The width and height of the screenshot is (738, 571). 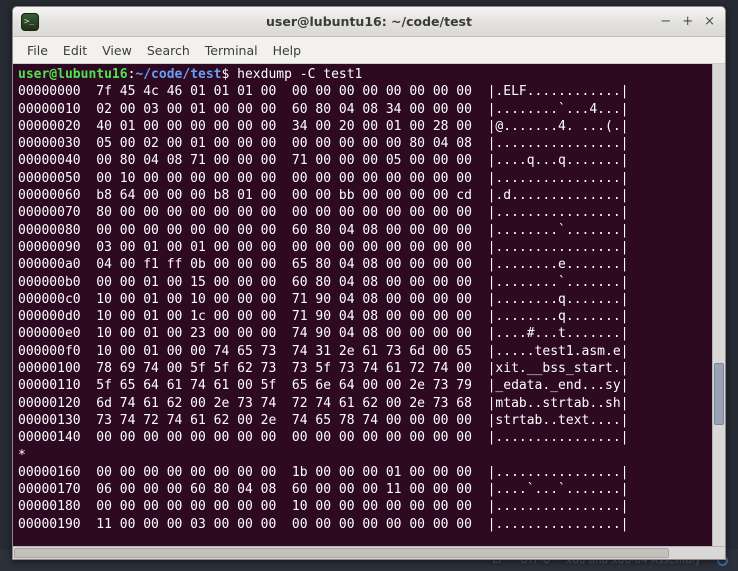 What do you see at coordinates (709, 21) in the screenshot?
I see `close-button: ×` at bounding box center [709, 21].